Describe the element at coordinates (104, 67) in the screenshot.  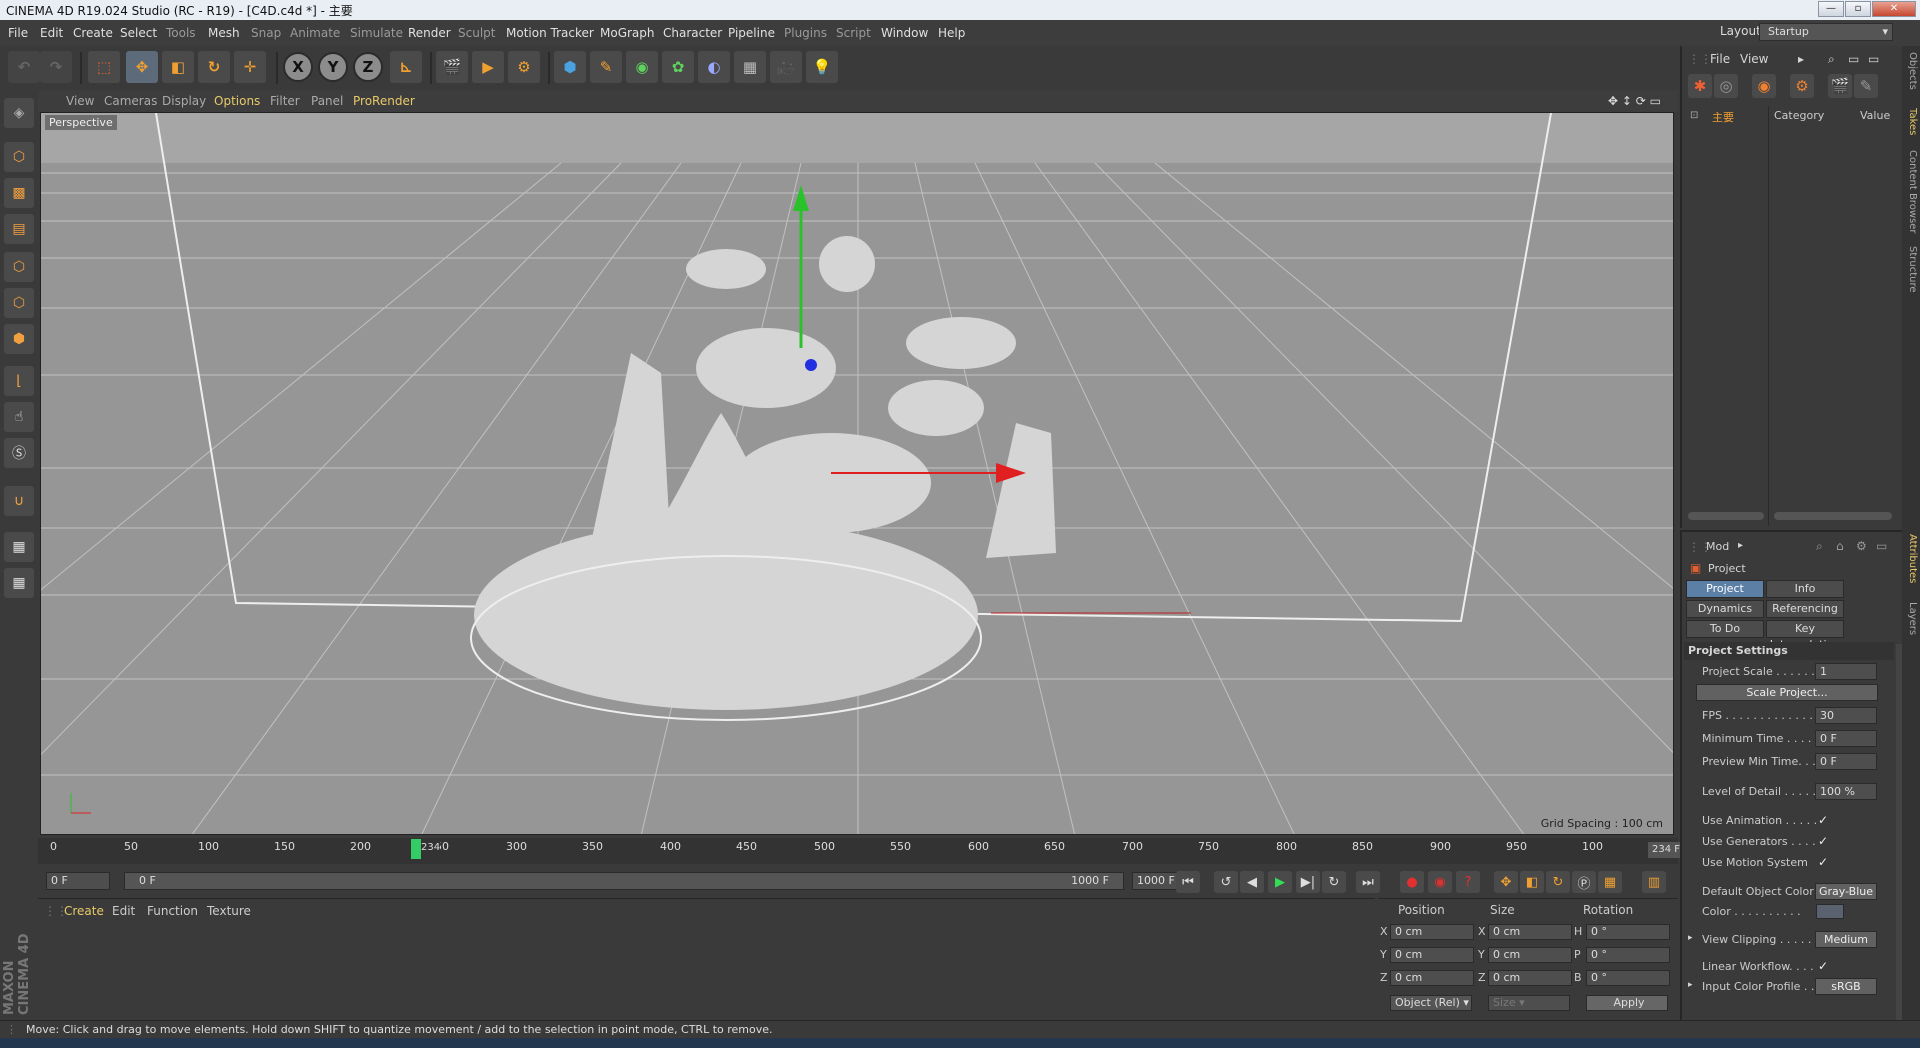
I see `live-selection-icon: ⬚` at that location.